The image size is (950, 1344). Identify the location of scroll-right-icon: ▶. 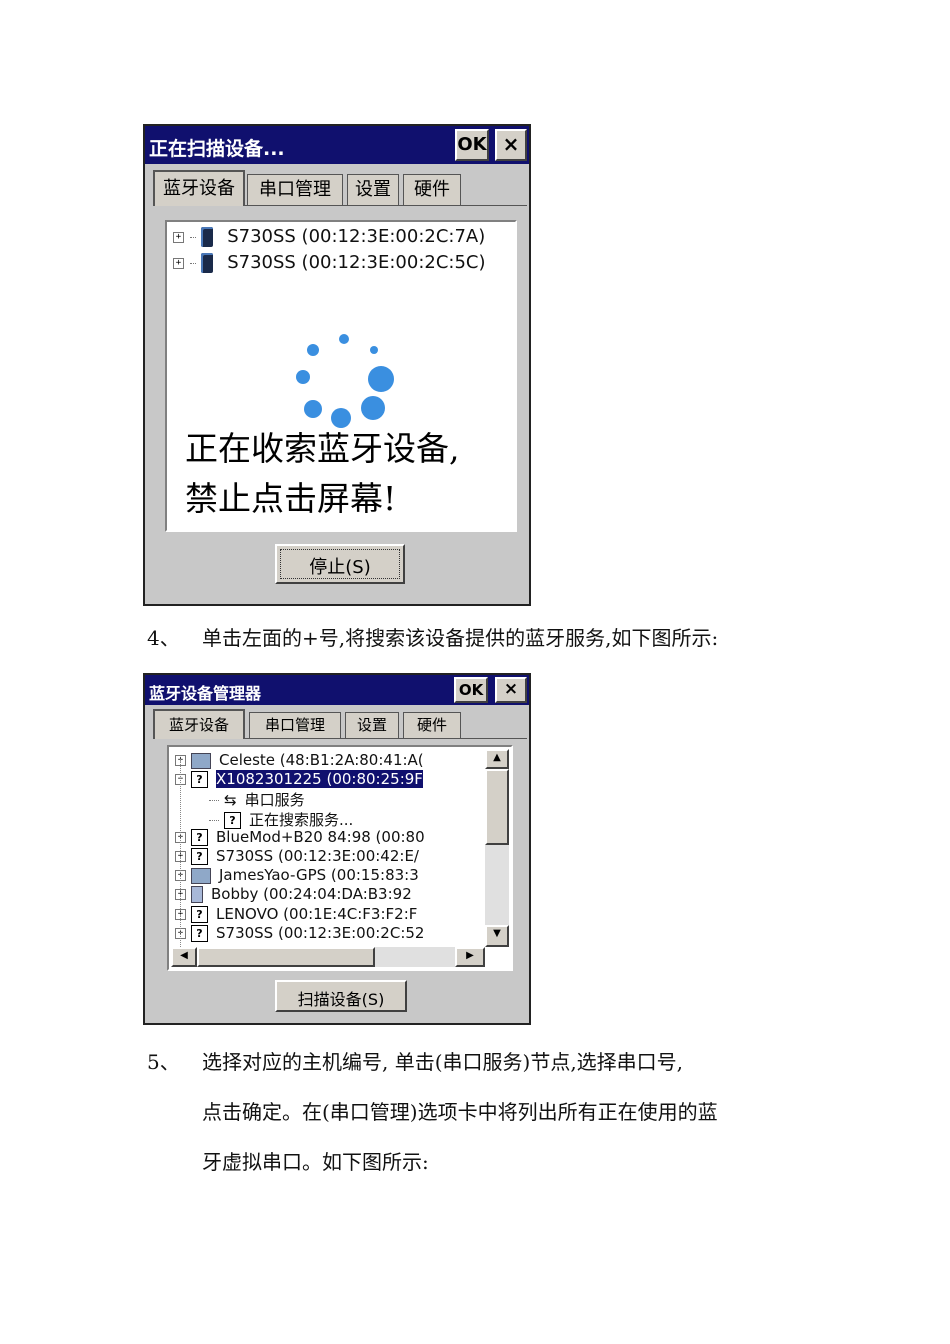
(470, 957).